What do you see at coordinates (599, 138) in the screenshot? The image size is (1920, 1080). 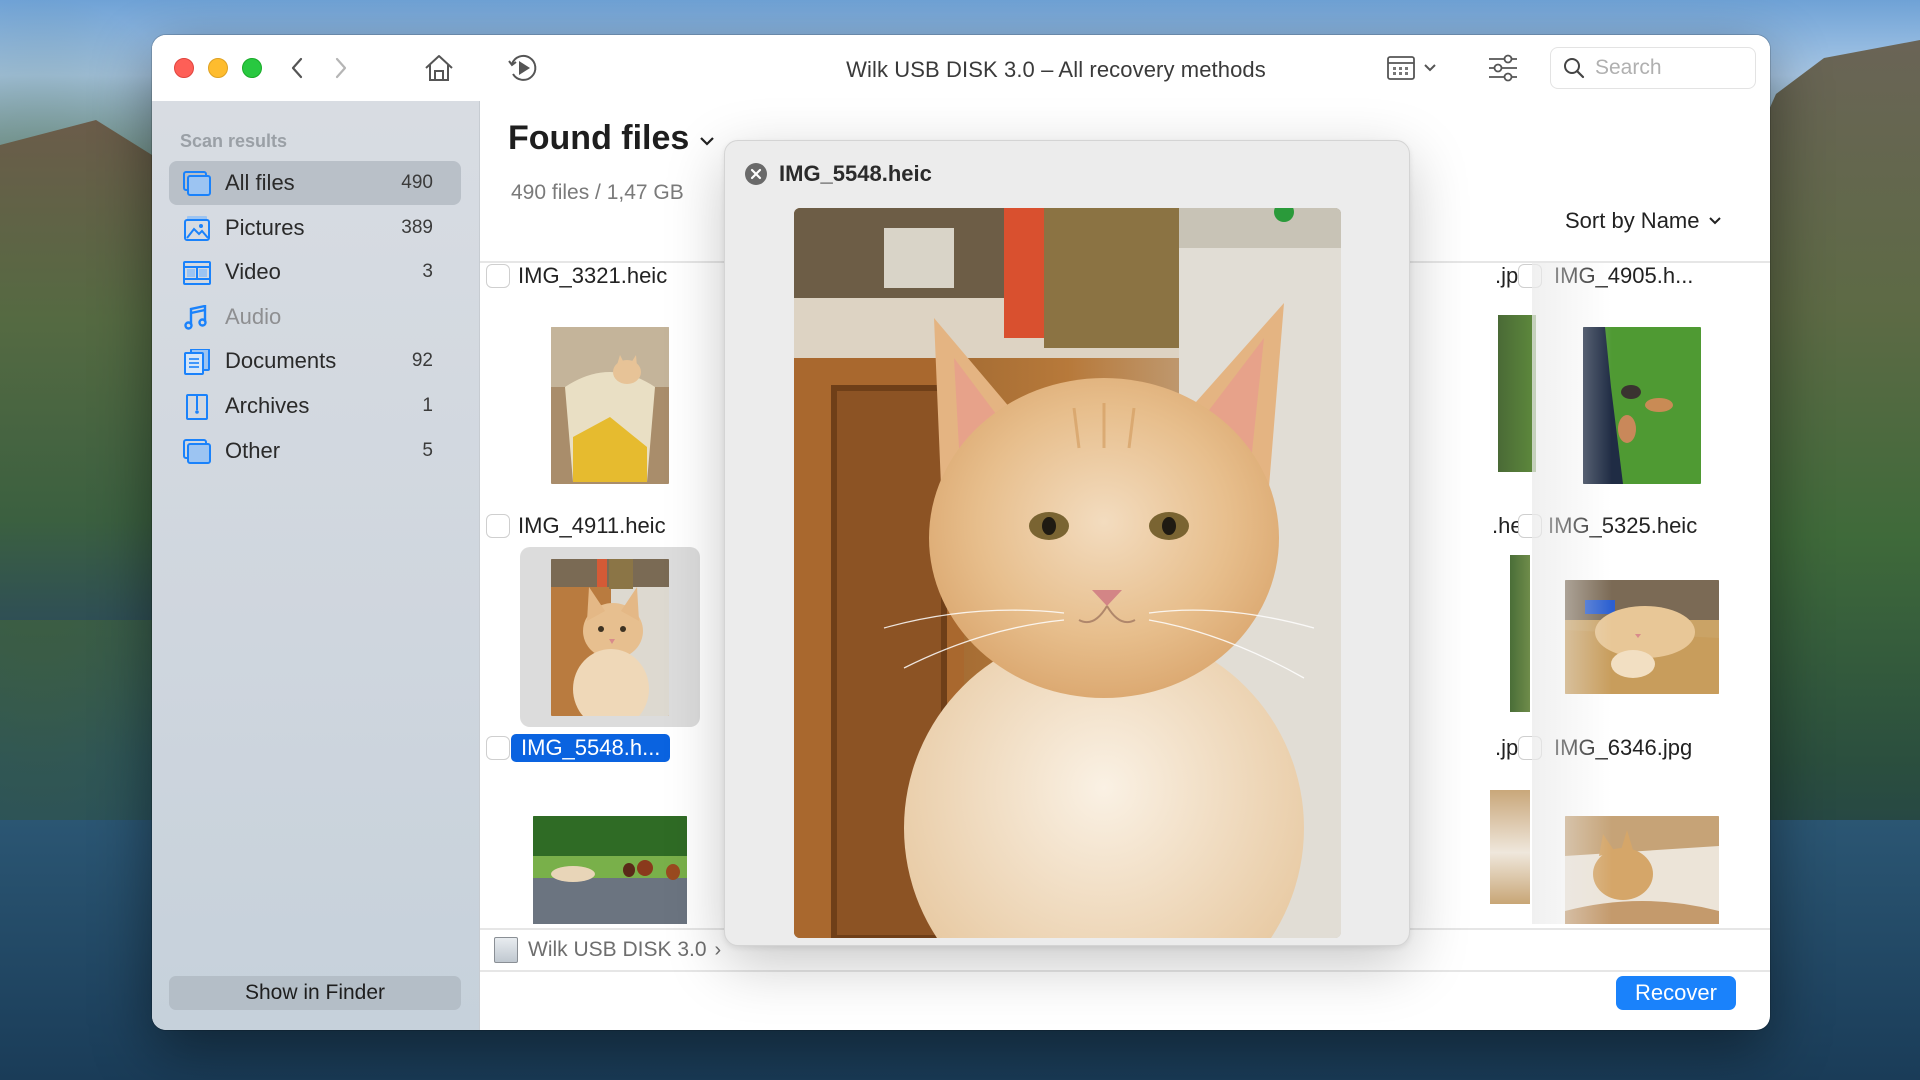 I see `page-title: Found files` at bounding box center [599, 138].